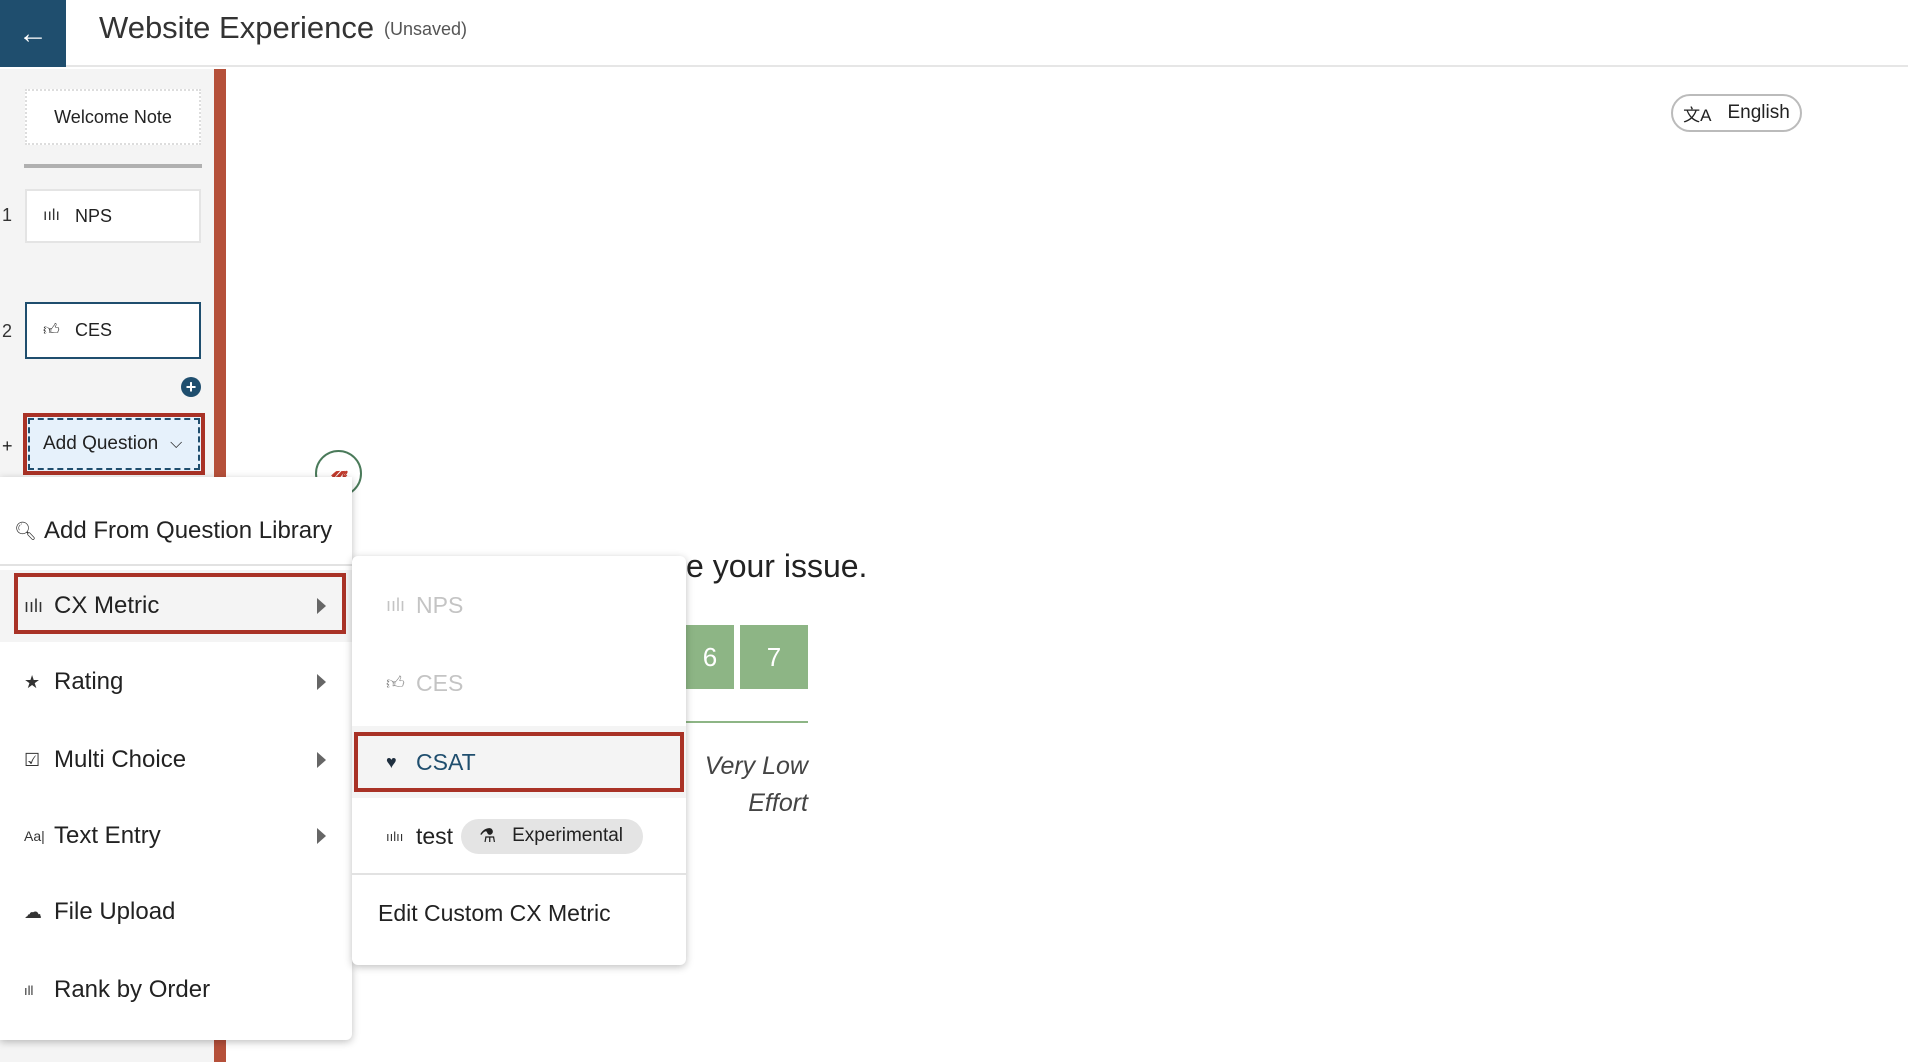  I want to click on submenu-item-csat: ♥ CSAT, so click(519, 762).